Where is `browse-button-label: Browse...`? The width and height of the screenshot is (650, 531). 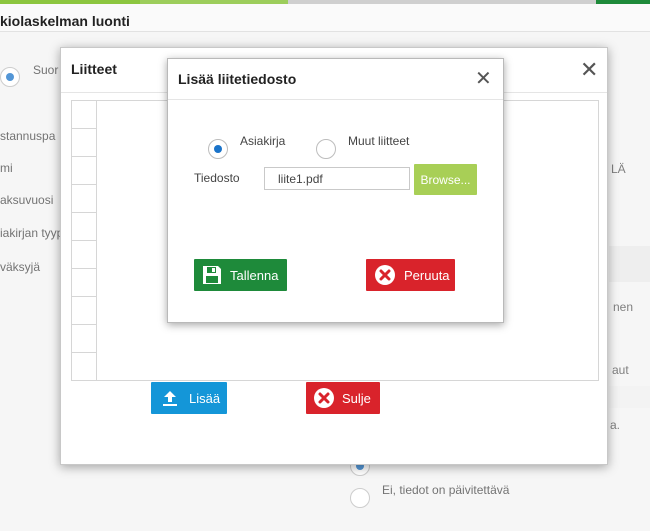
browse-button-label: Browse... is located at coordinates (445, 179).